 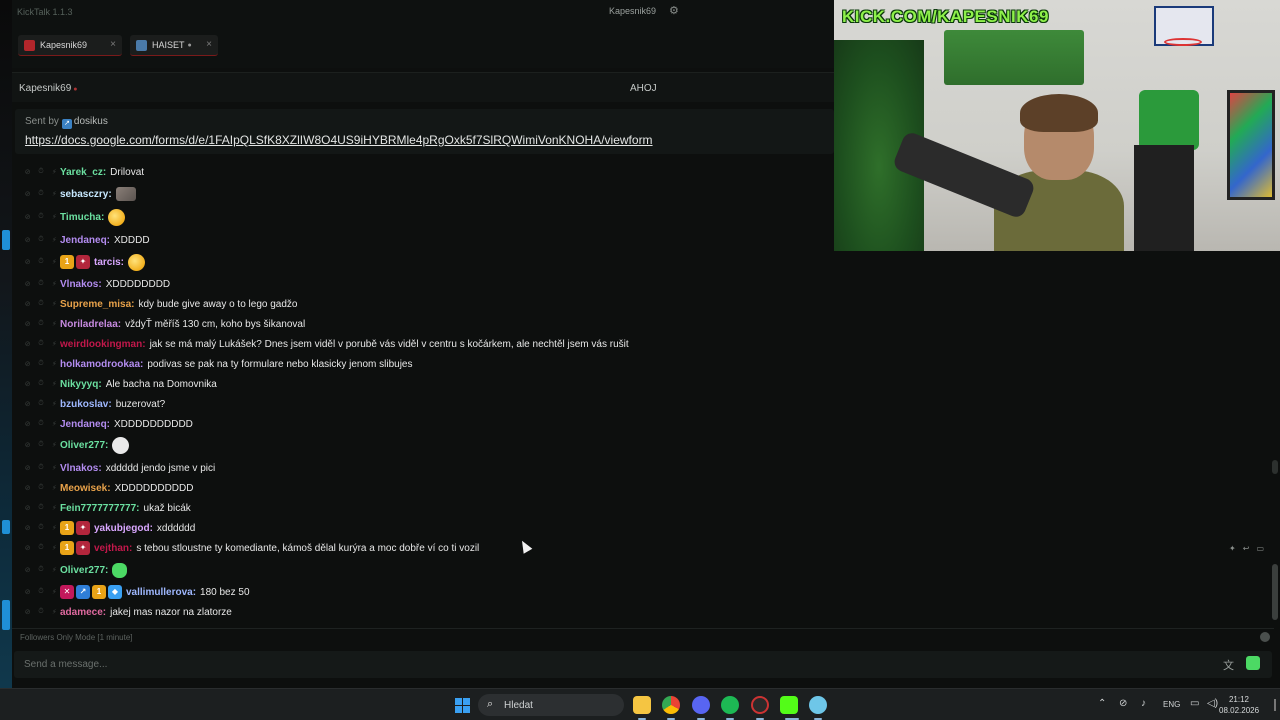 I want to click on emote-picker-icon, so click(x=1253, y=663).